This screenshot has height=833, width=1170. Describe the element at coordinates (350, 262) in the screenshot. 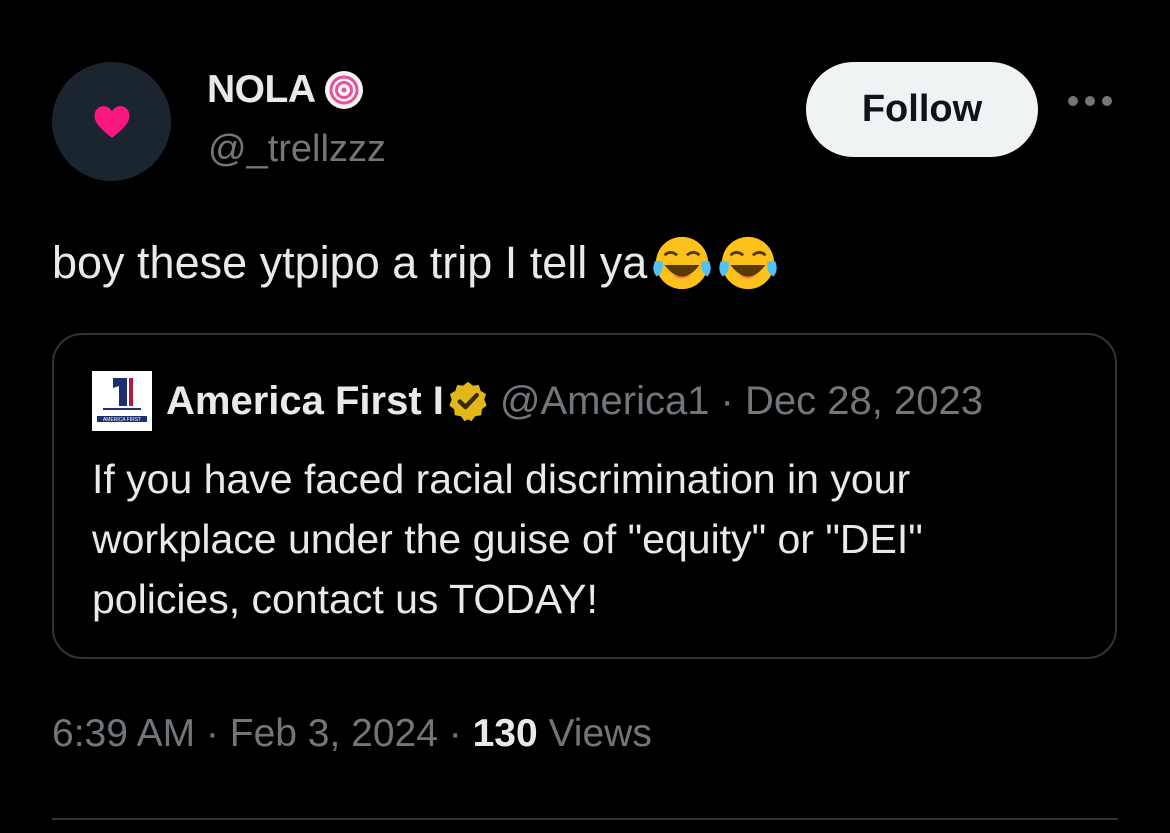

I see `tweet-text-content: boy these ytpipo a trip I tell ya` at that location.